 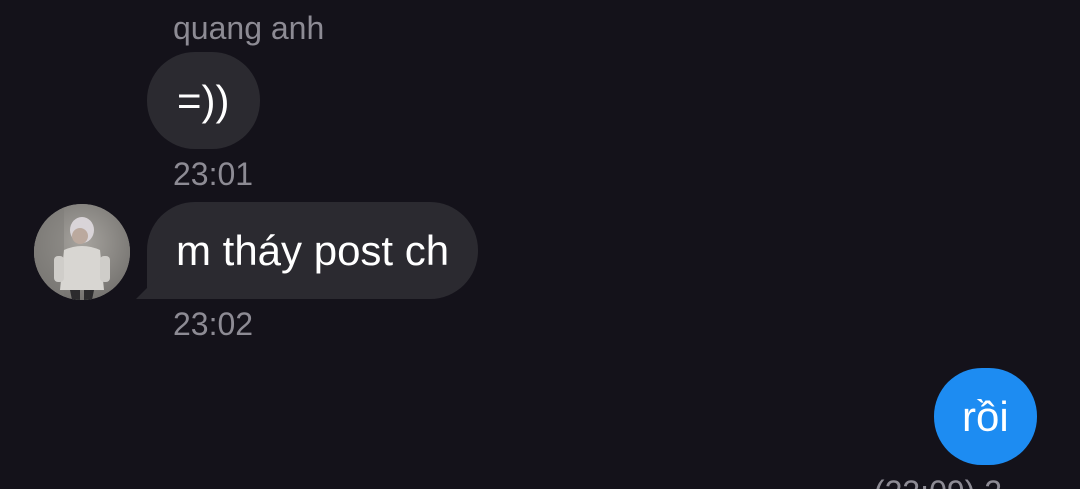 I want to click on message-text: m tháy post ch, so click(x=313, y=250).